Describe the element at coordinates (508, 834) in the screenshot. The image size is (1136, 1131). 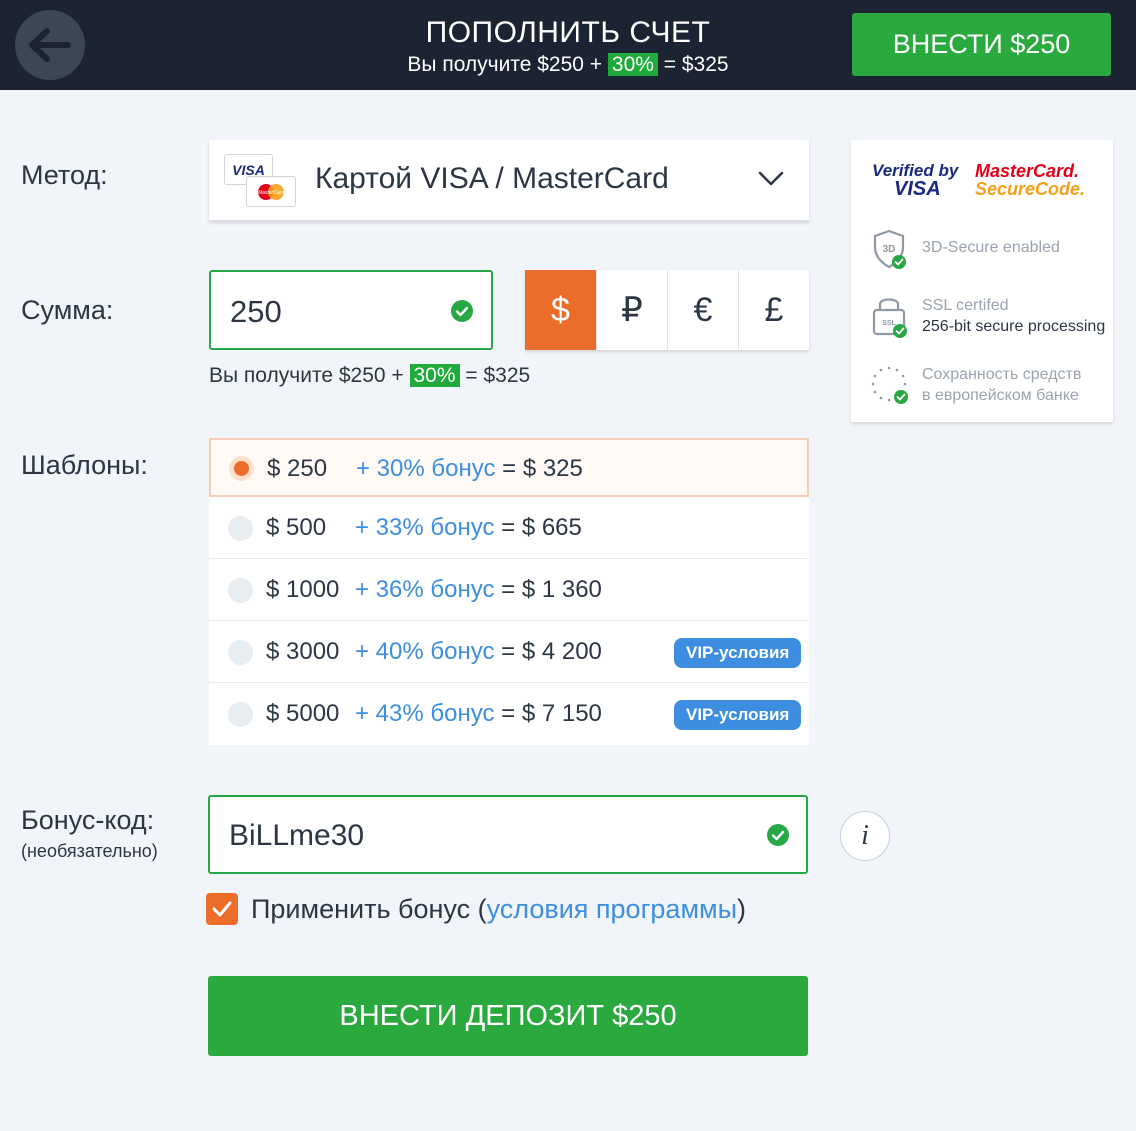
I see `bonus-code-input: BiLLme30` at that location.